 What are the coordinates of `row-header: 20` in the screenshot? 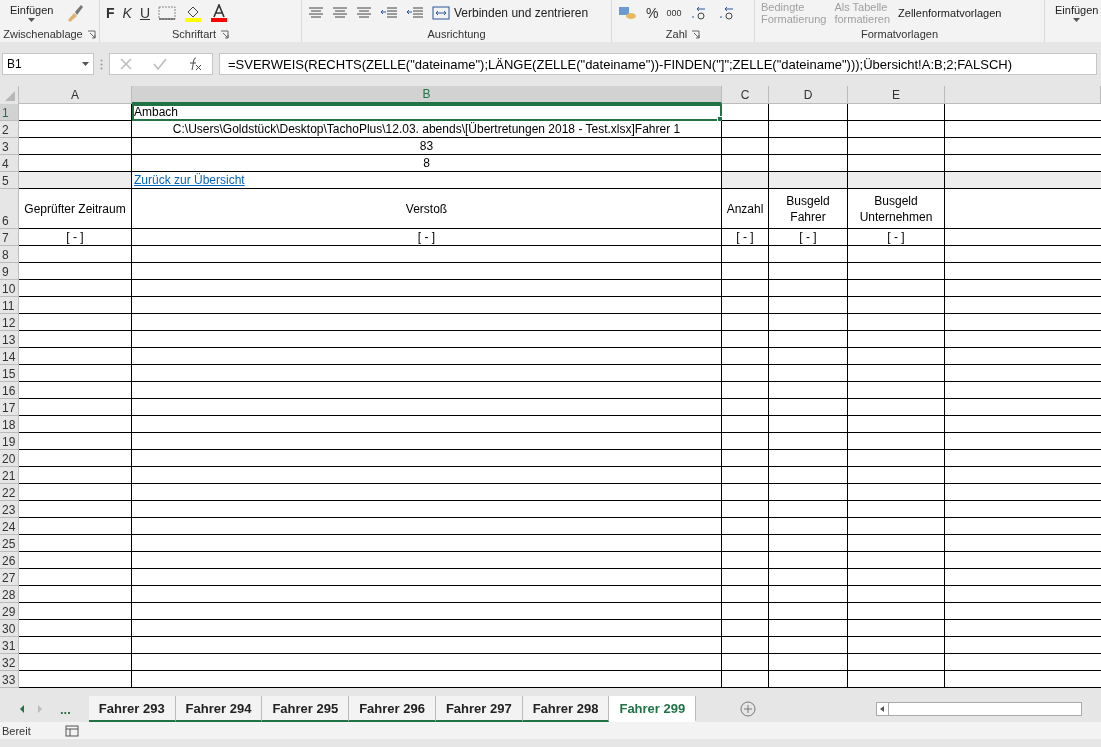 It's located at (9, 458).